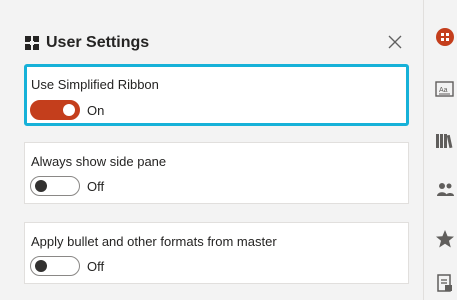 The height and width of the screenshot is (300, 457). I want to click on rail-user-settings-button, so click(445, 37).